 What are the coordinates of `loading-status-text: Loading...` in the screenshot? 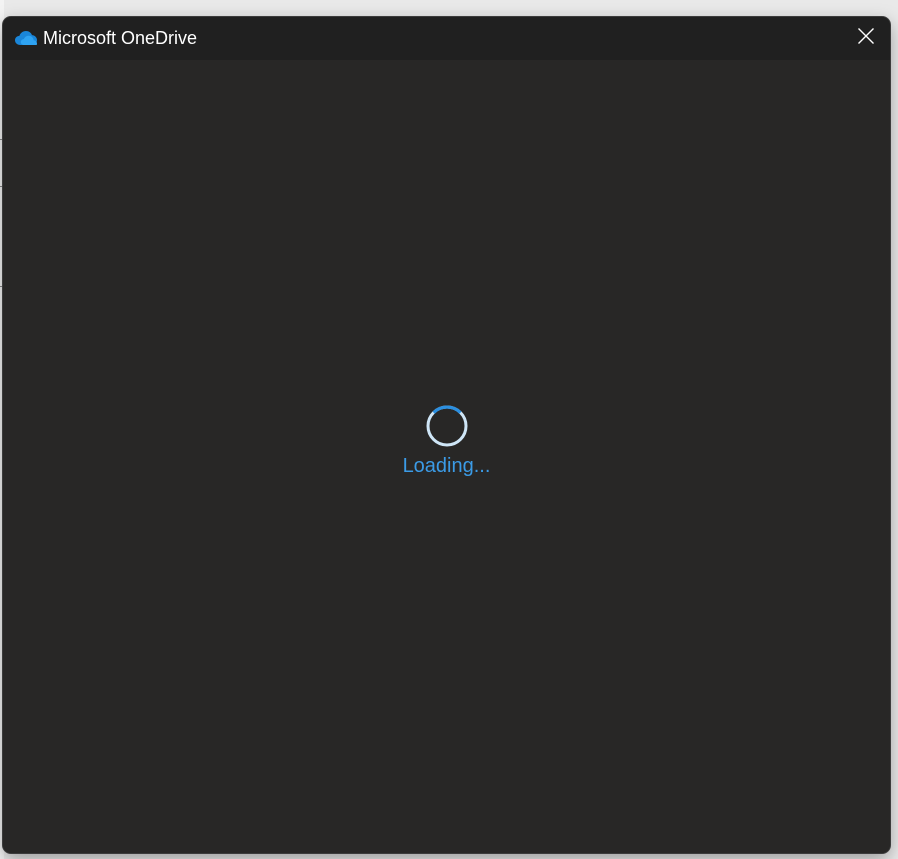 It's located at (446, 466).